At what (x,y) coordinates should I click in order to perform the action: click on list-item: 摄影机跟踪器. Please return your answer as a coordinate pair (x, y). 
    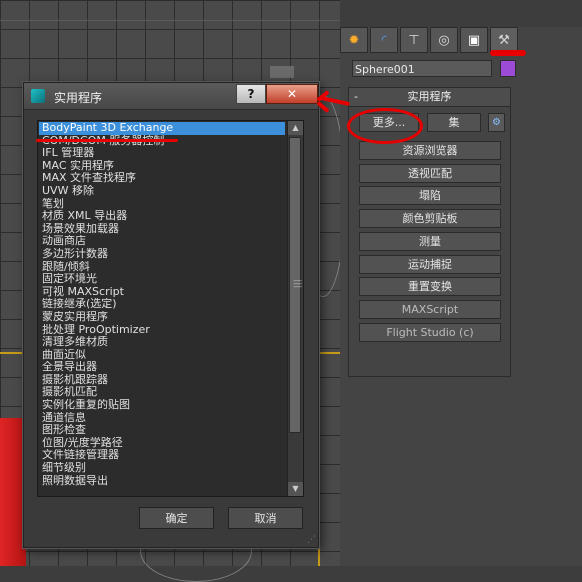
    Looking at the image, I should click on (162, 380).